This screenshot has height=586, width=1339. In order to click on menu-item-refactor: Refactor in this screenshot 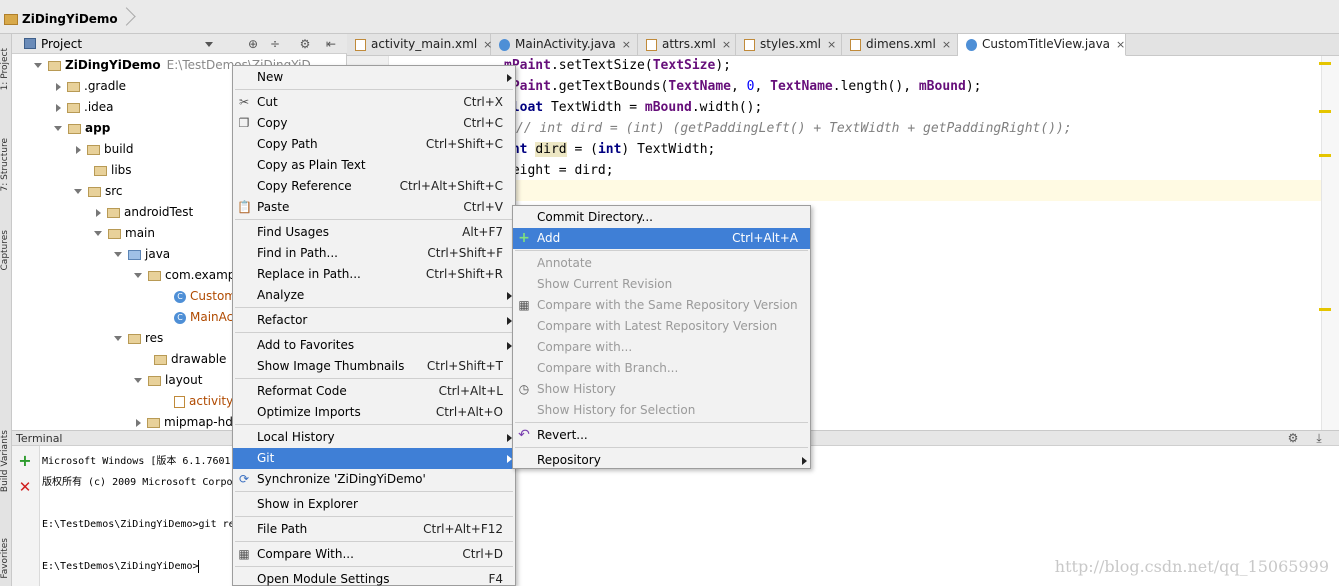, I will do `click(374, 320)`.